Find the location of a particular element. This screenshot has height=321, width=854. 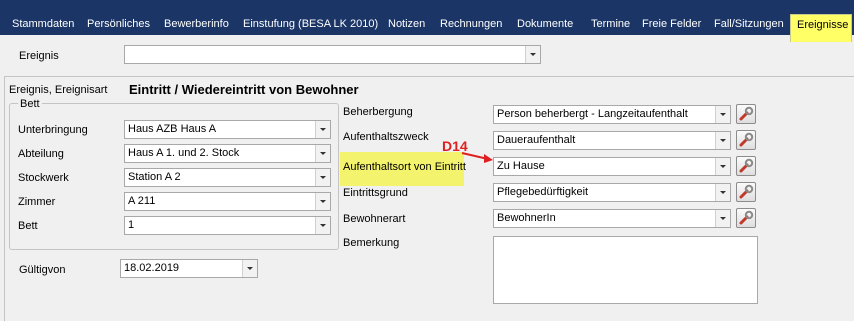

bett-label: Bett is located at coordinates (28, 226).